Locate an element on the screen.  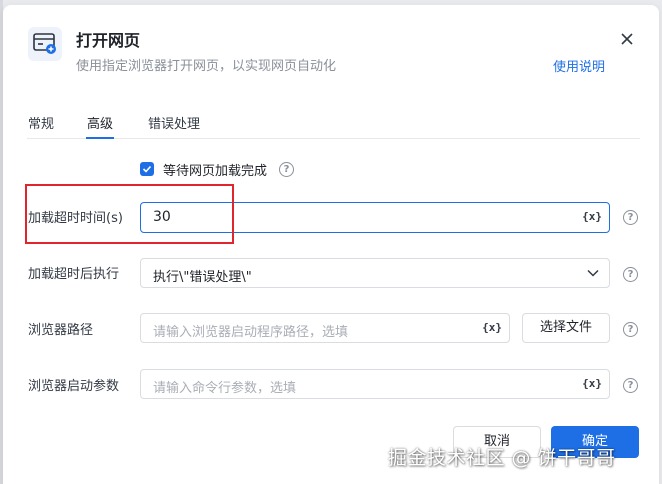
timeout-label: 加载超时时间(s) is located at coordinates (75, 218).